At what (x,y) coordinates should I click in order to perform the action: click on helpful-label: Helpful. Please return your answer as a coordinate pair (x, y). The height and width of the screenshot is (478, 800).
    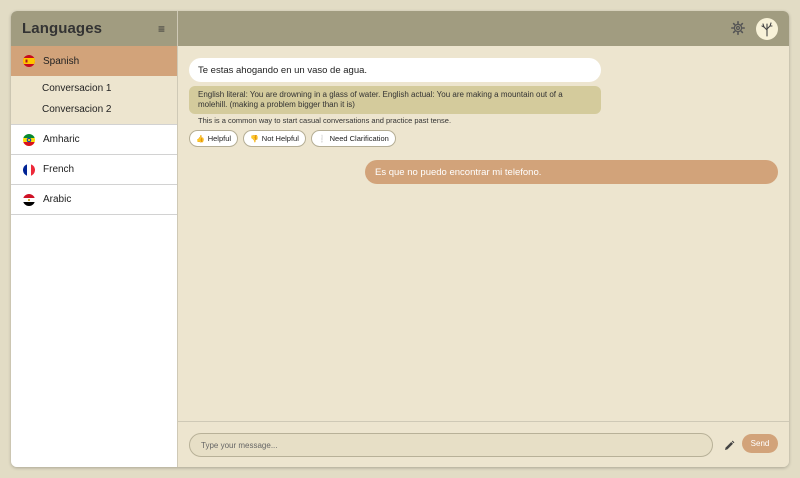
    Looking at the image, I should click on (219, 138).